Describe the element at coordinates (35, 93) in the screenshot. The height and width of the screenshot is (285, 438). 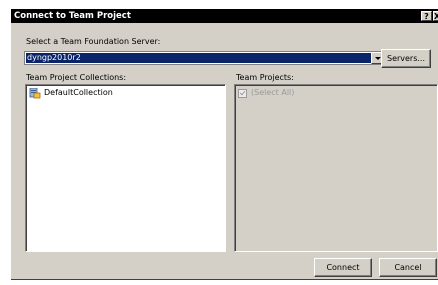
I see `collection-server-icon` at that location.